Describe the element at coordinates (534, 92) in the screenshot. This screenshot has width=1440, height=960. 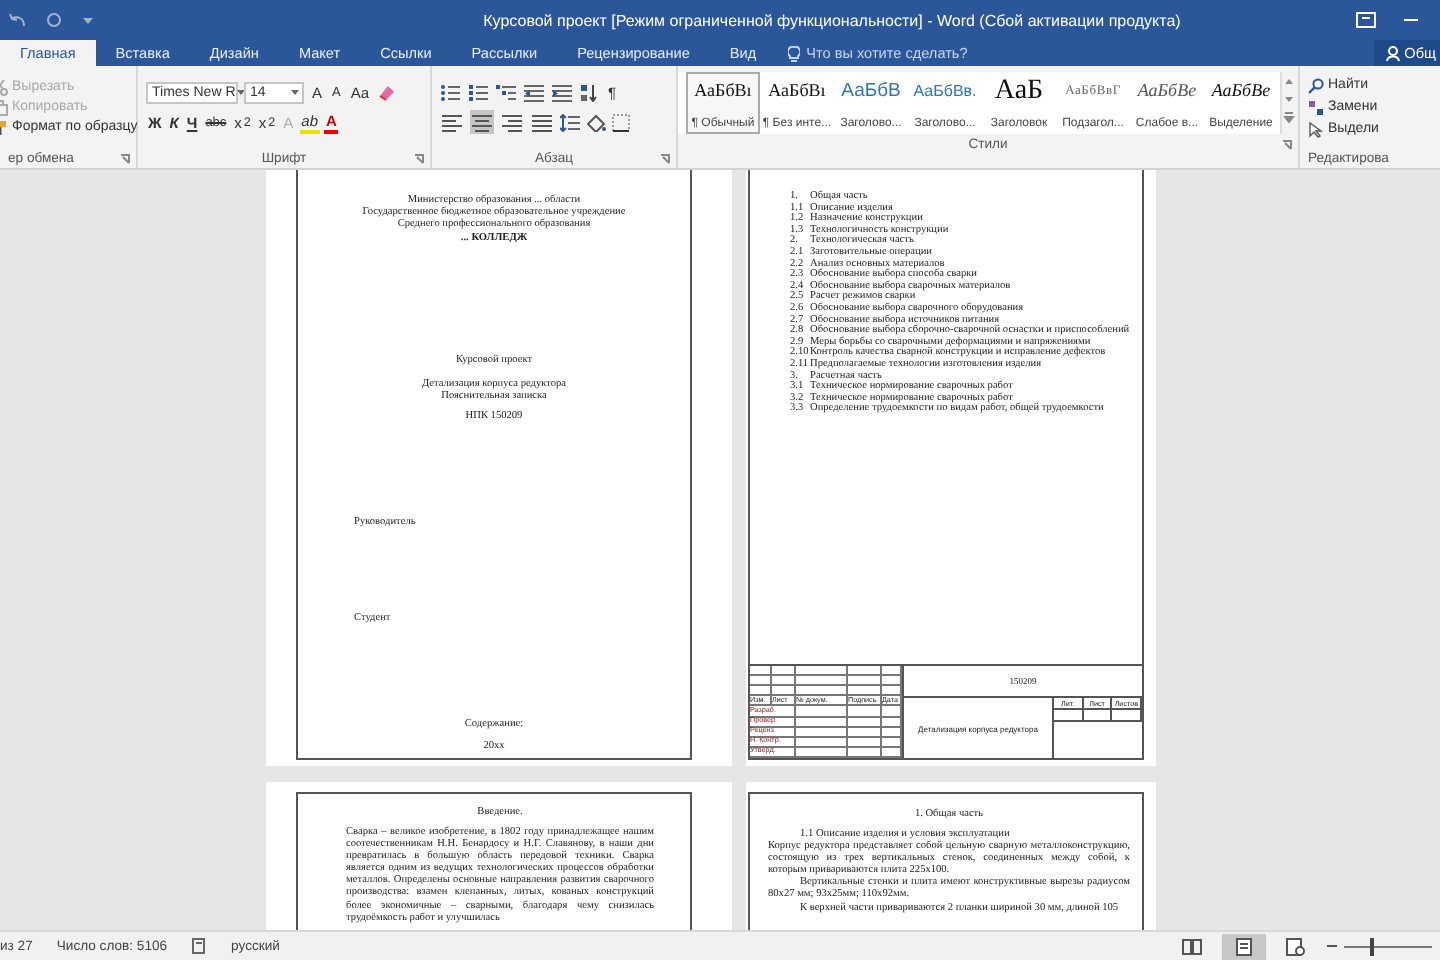
I see `decrease-indent-icon` at that location.